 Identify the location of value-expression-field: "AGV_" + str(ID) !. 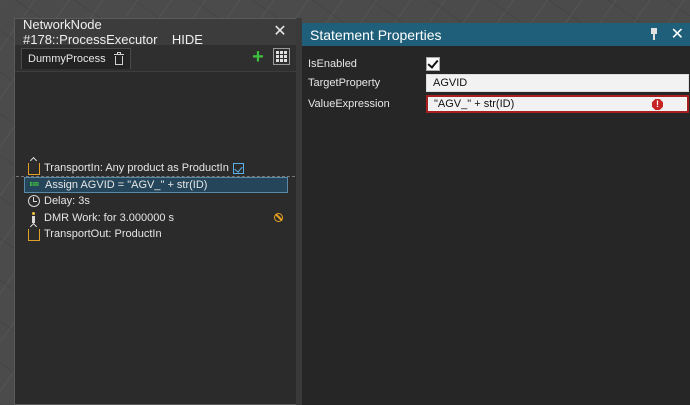
(557, 104).